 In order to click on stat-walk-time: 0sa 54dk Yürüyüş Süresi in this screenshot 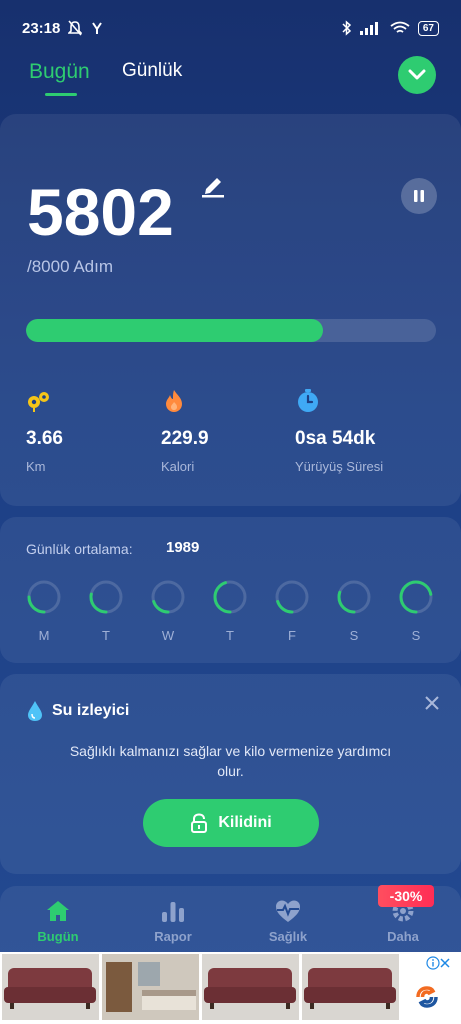, I will do `click(339, 431)`.